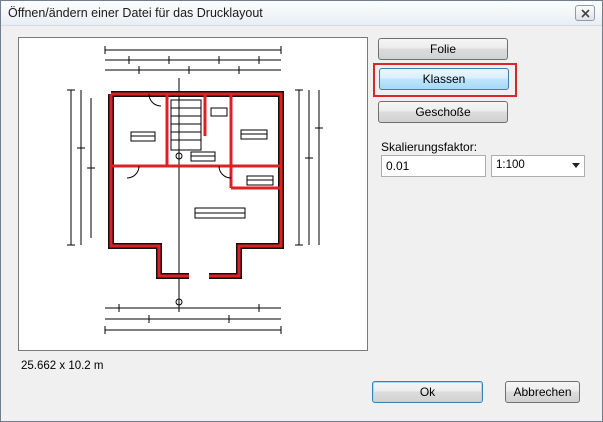 Image resolution: width=603 pixels, height=422 pixels. I want to click on folie-button: Folie, so click(443, 49).